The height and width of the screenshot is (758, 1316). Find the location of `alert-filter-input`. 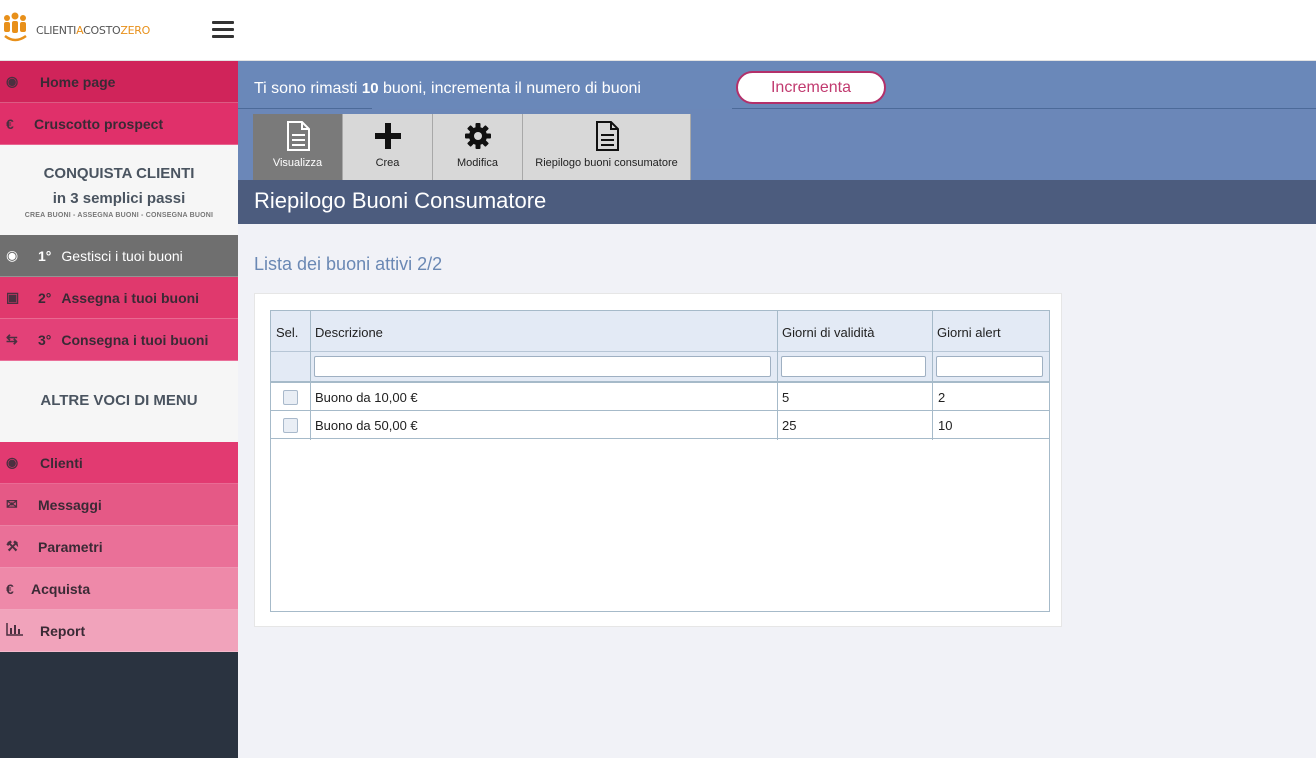

alert-filter-input is located at coordinates (989, 366).